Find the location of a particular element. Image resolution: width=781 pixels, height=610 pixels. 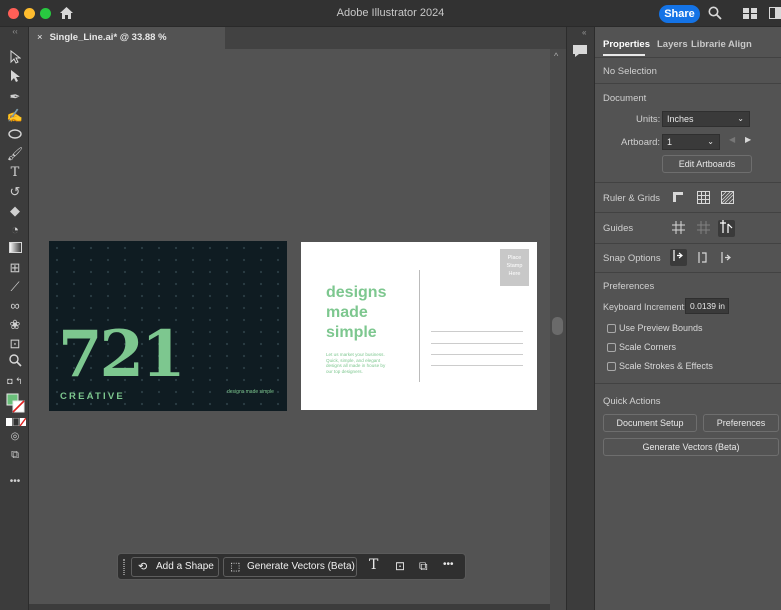

stamp-line: Here is located at coordinates (514, 274).